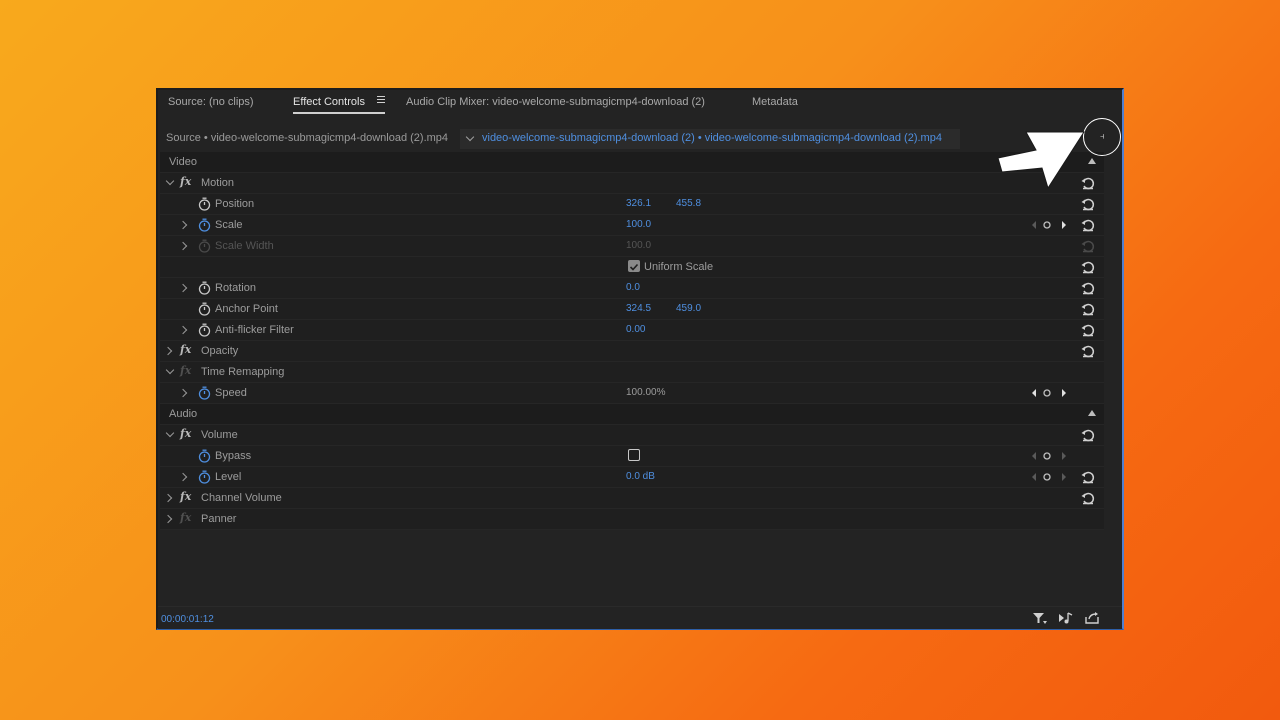 The width and height of the screenshot is (1280, 720). Describe the element at coordinates (632, 519) in the screenshot. I see `effect-row-panner: fx Panner` at that location.